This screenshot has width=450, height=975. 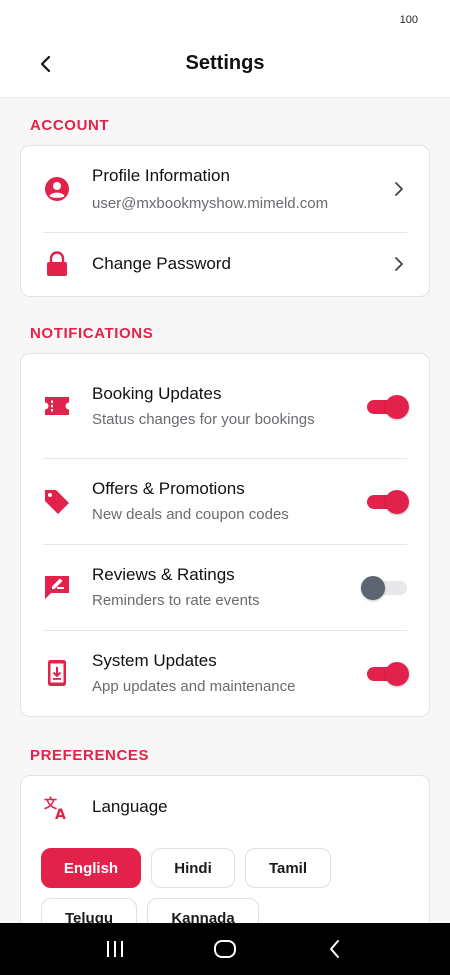 I want to click on back-nav-button, so click(x=335, y=949).